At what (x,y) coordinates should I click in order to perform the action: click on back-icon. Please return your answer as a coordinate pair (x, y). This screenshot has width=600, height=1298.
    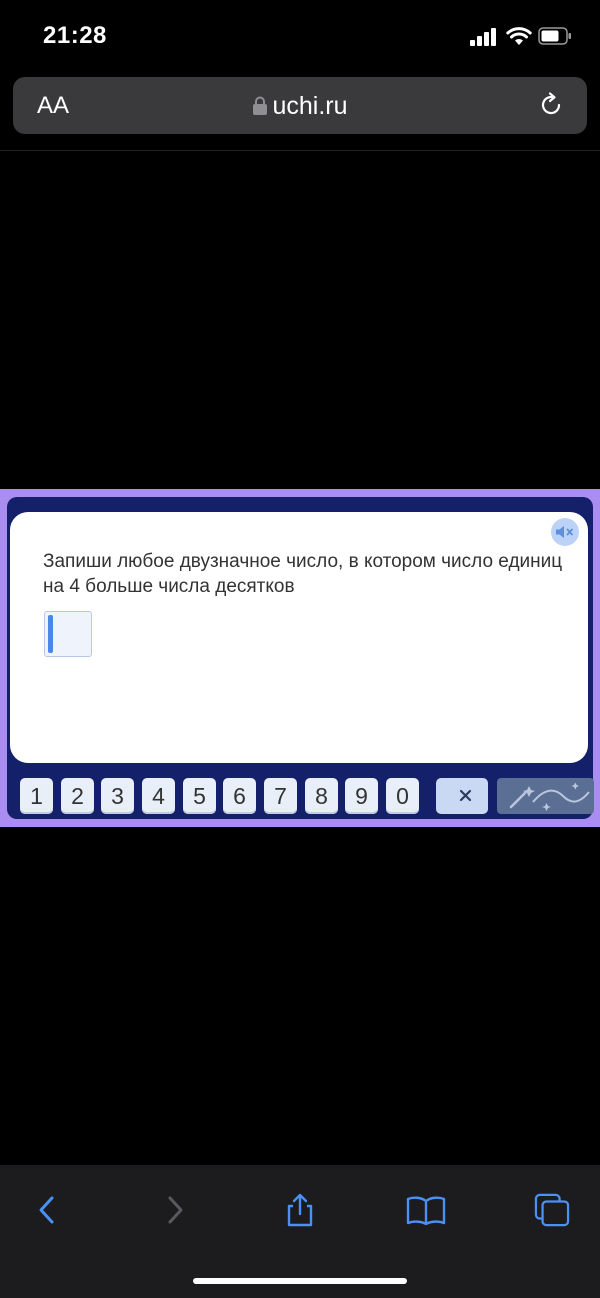
    Looking at the image, I should click on (47, 1210).